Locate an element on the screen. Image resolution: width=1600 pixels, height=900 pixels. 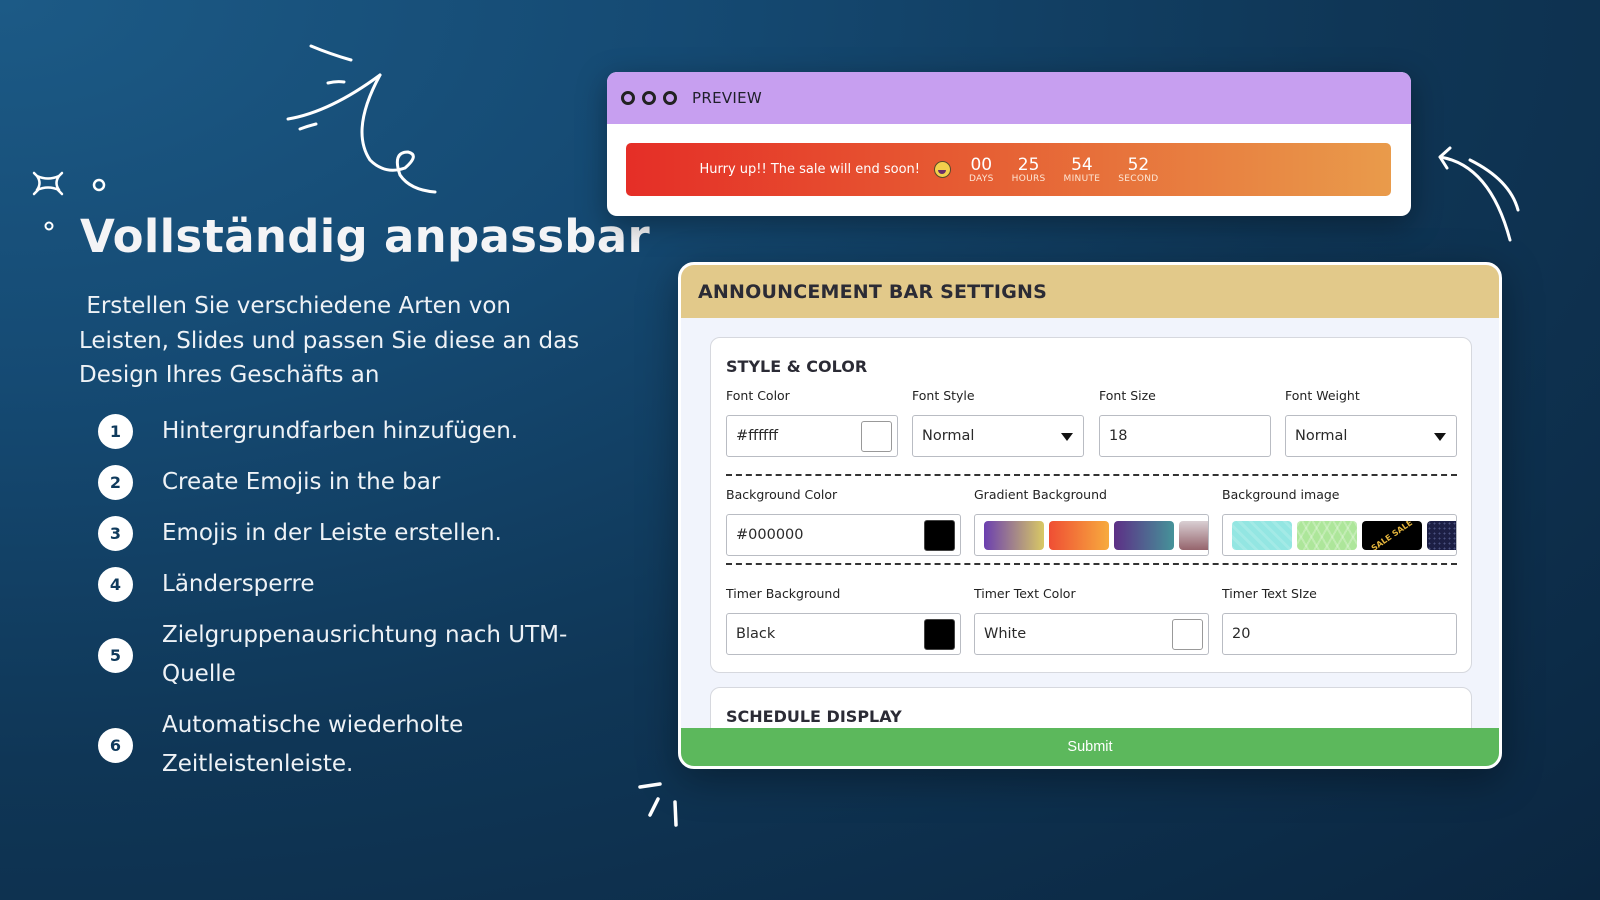
preview-title: PREVIEW is located at coordinates (727, 98).